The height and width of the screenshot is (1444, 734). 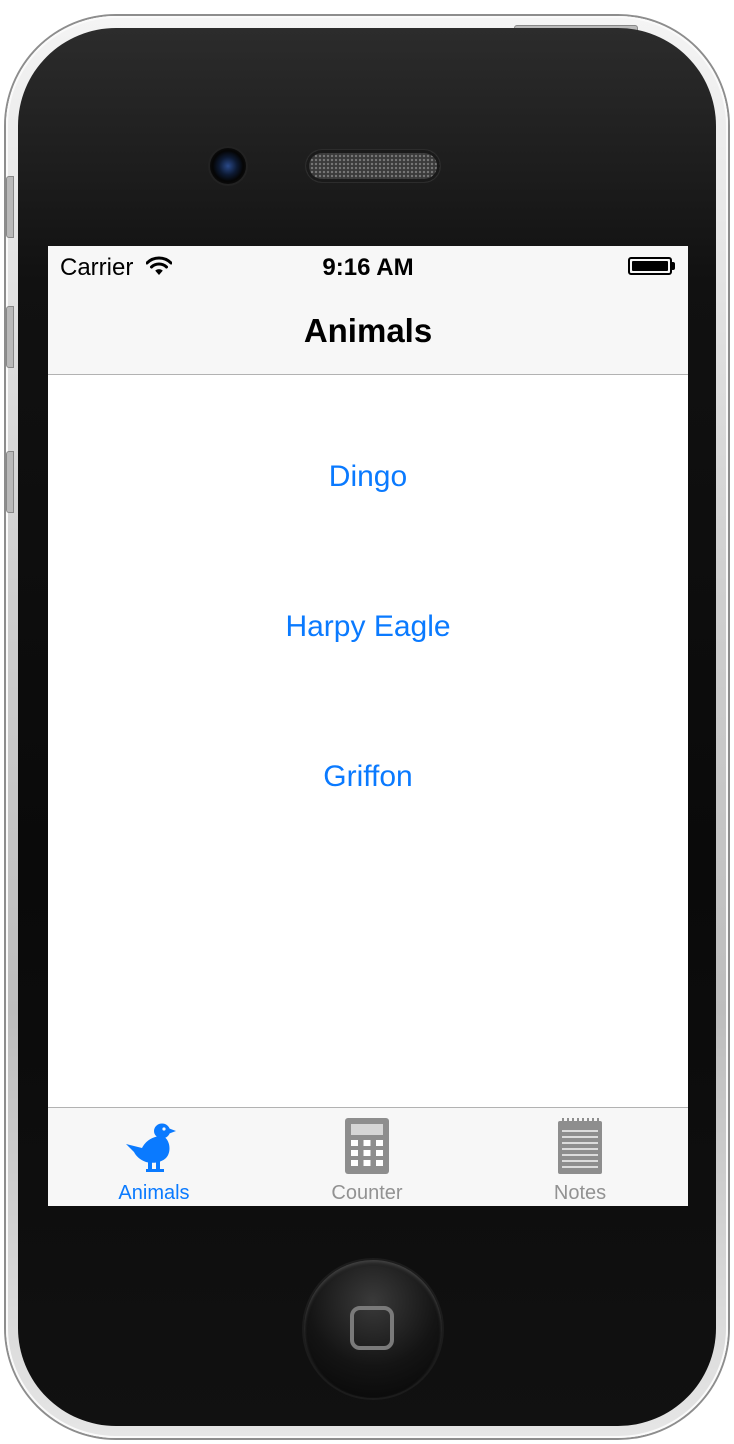 I want to click on mute-switch, so click(x=10, y=207).